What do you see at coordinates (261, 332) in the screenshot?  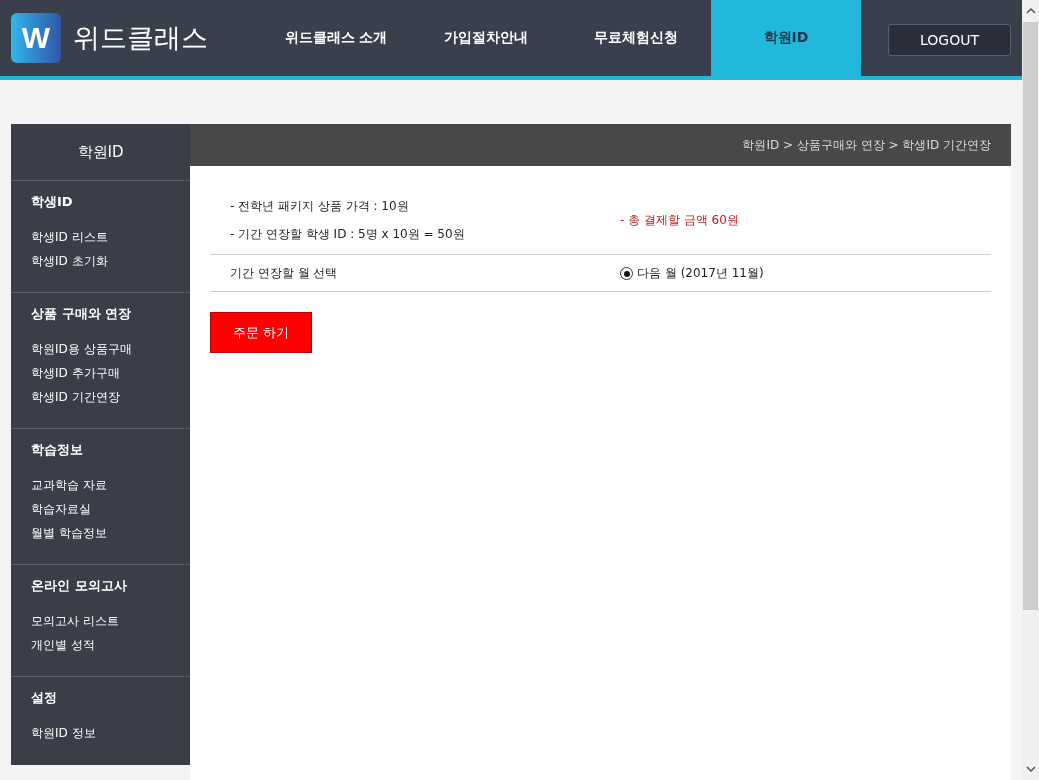 I see `order-button: 주문 하기` at bounding box center [261, 332].